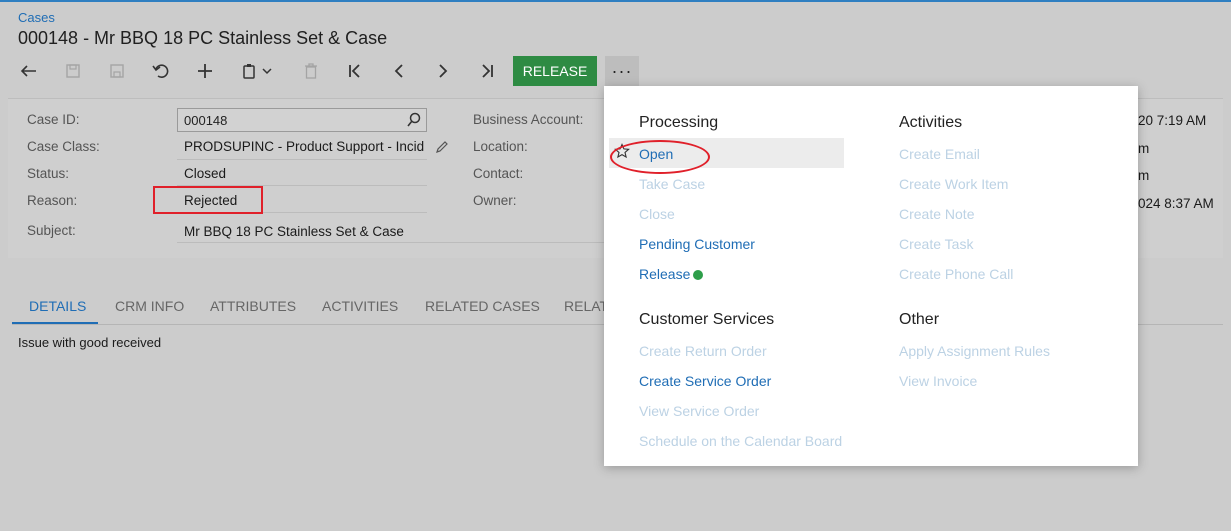 The width and height of the screenshot is (1231, 531). What do you see at coordinates (57, 306) in the screenshot?
I see `tab-details: DETAILS` at bounding box center [57, 306].